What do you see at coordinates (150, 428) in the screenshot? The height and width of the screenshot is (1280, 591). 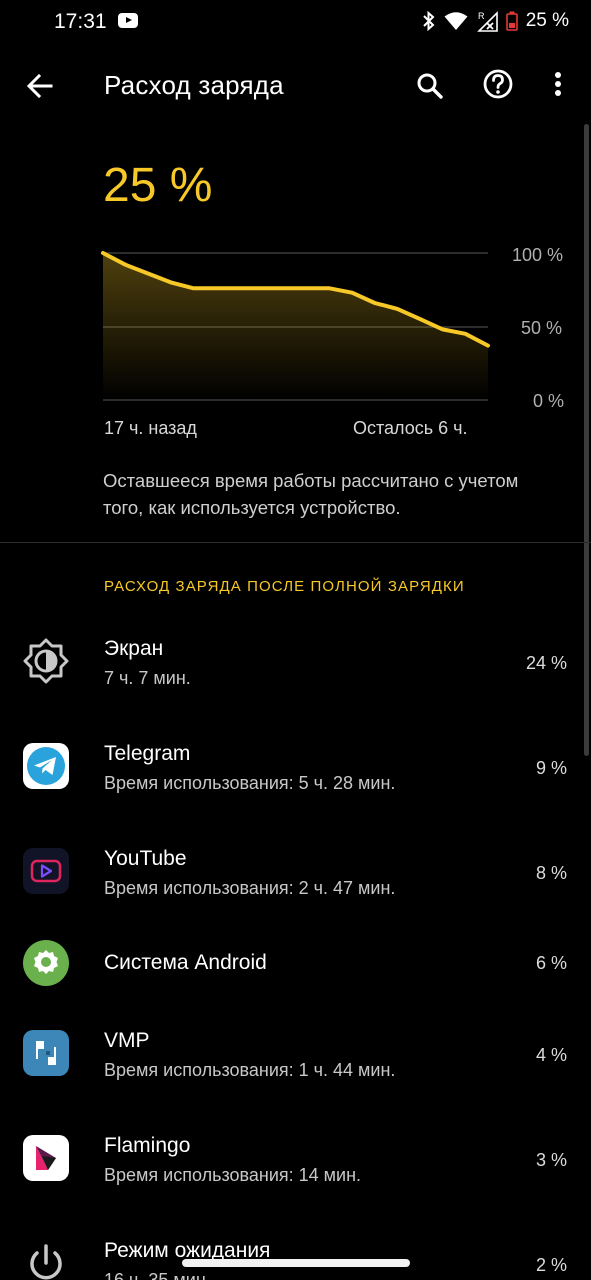 I see `chart-time-start: 17 ч. назад` at bounding box center [150, 428].